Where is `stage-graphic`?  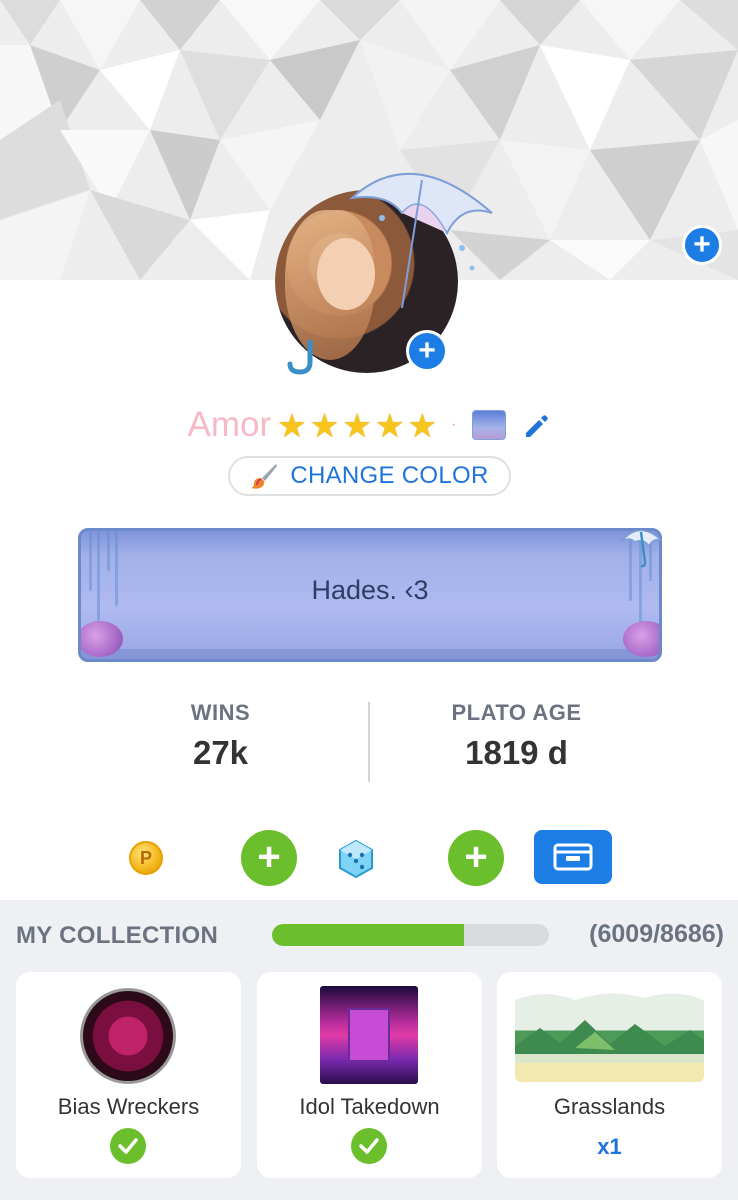 stage-graphic is located at coordinates (369, 1035).